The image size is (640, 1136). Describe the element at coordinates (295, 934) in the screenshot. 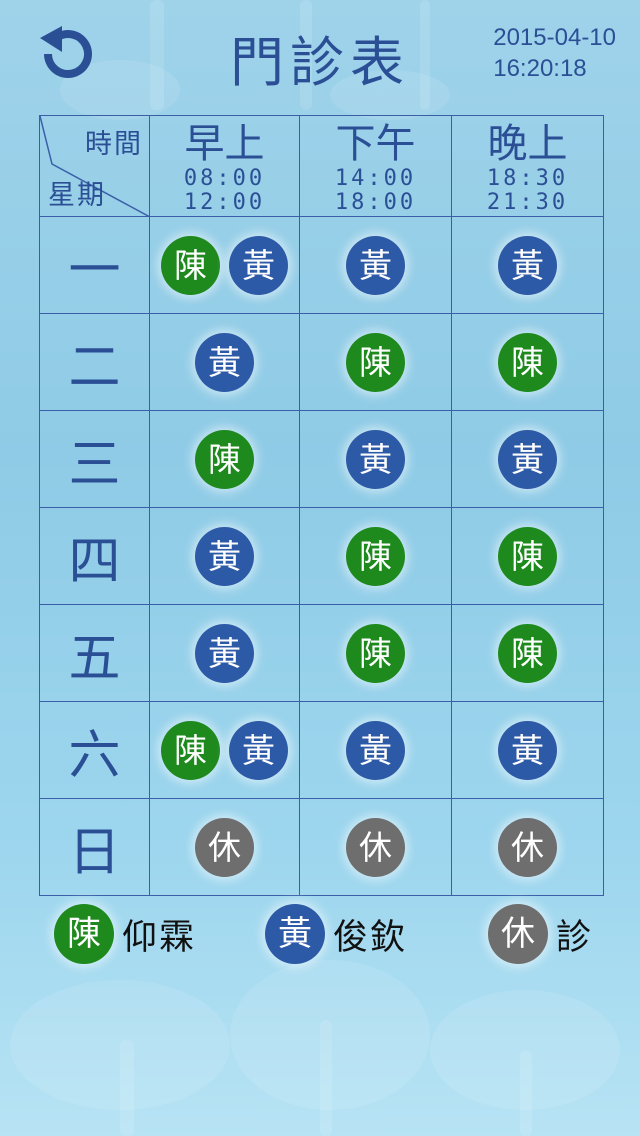

I see `legend-huang-badge: 黃` at that location.